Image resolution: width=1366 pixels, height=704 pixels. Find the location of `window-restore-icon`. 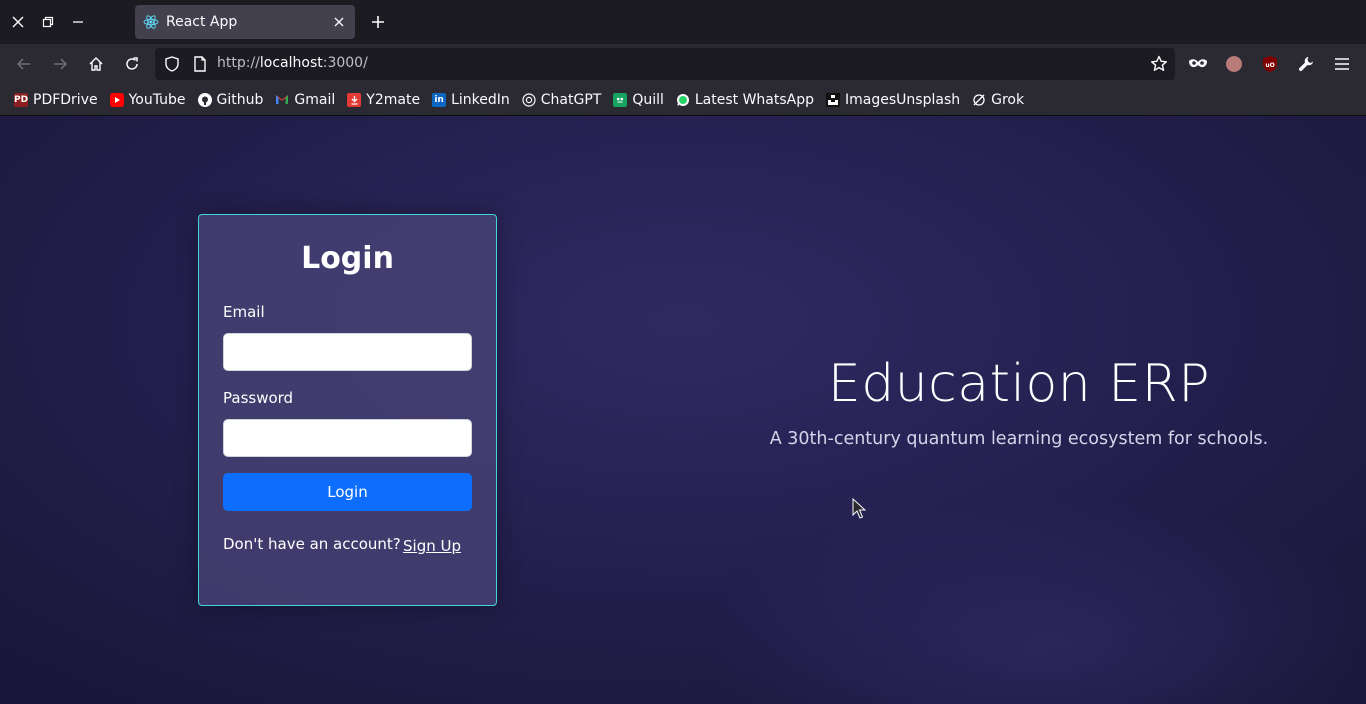

window-restore-icon is located at coordinates (48, 22).